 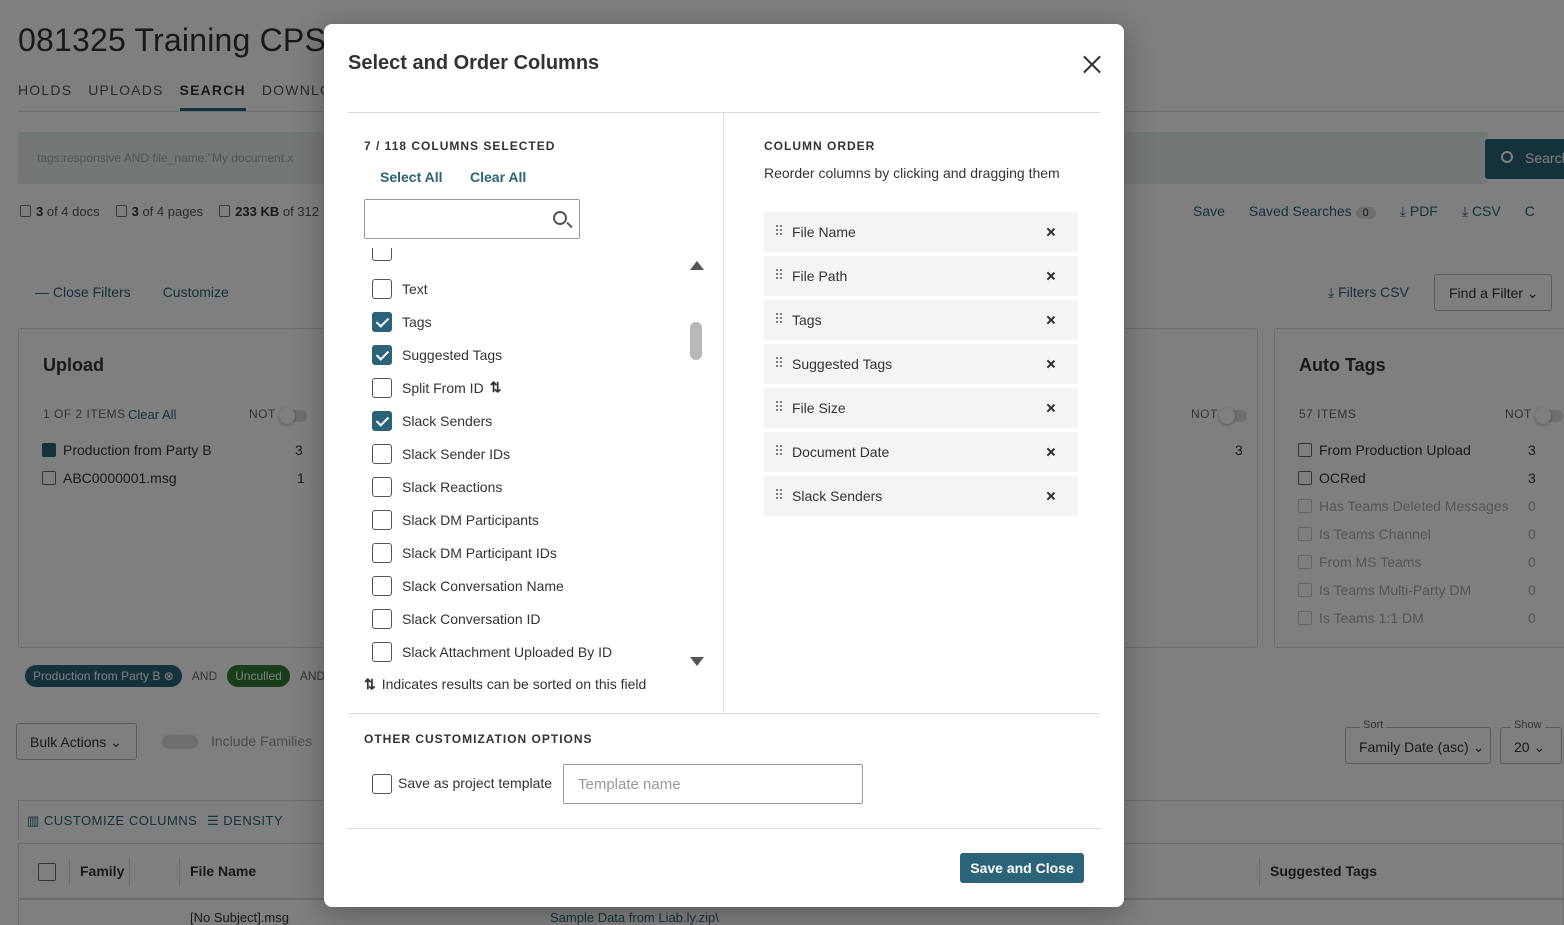 What do you see at coordinates (411, 177) in the screenshot?
I see `select-all-link: Select All` at bounding box center [411, 177].